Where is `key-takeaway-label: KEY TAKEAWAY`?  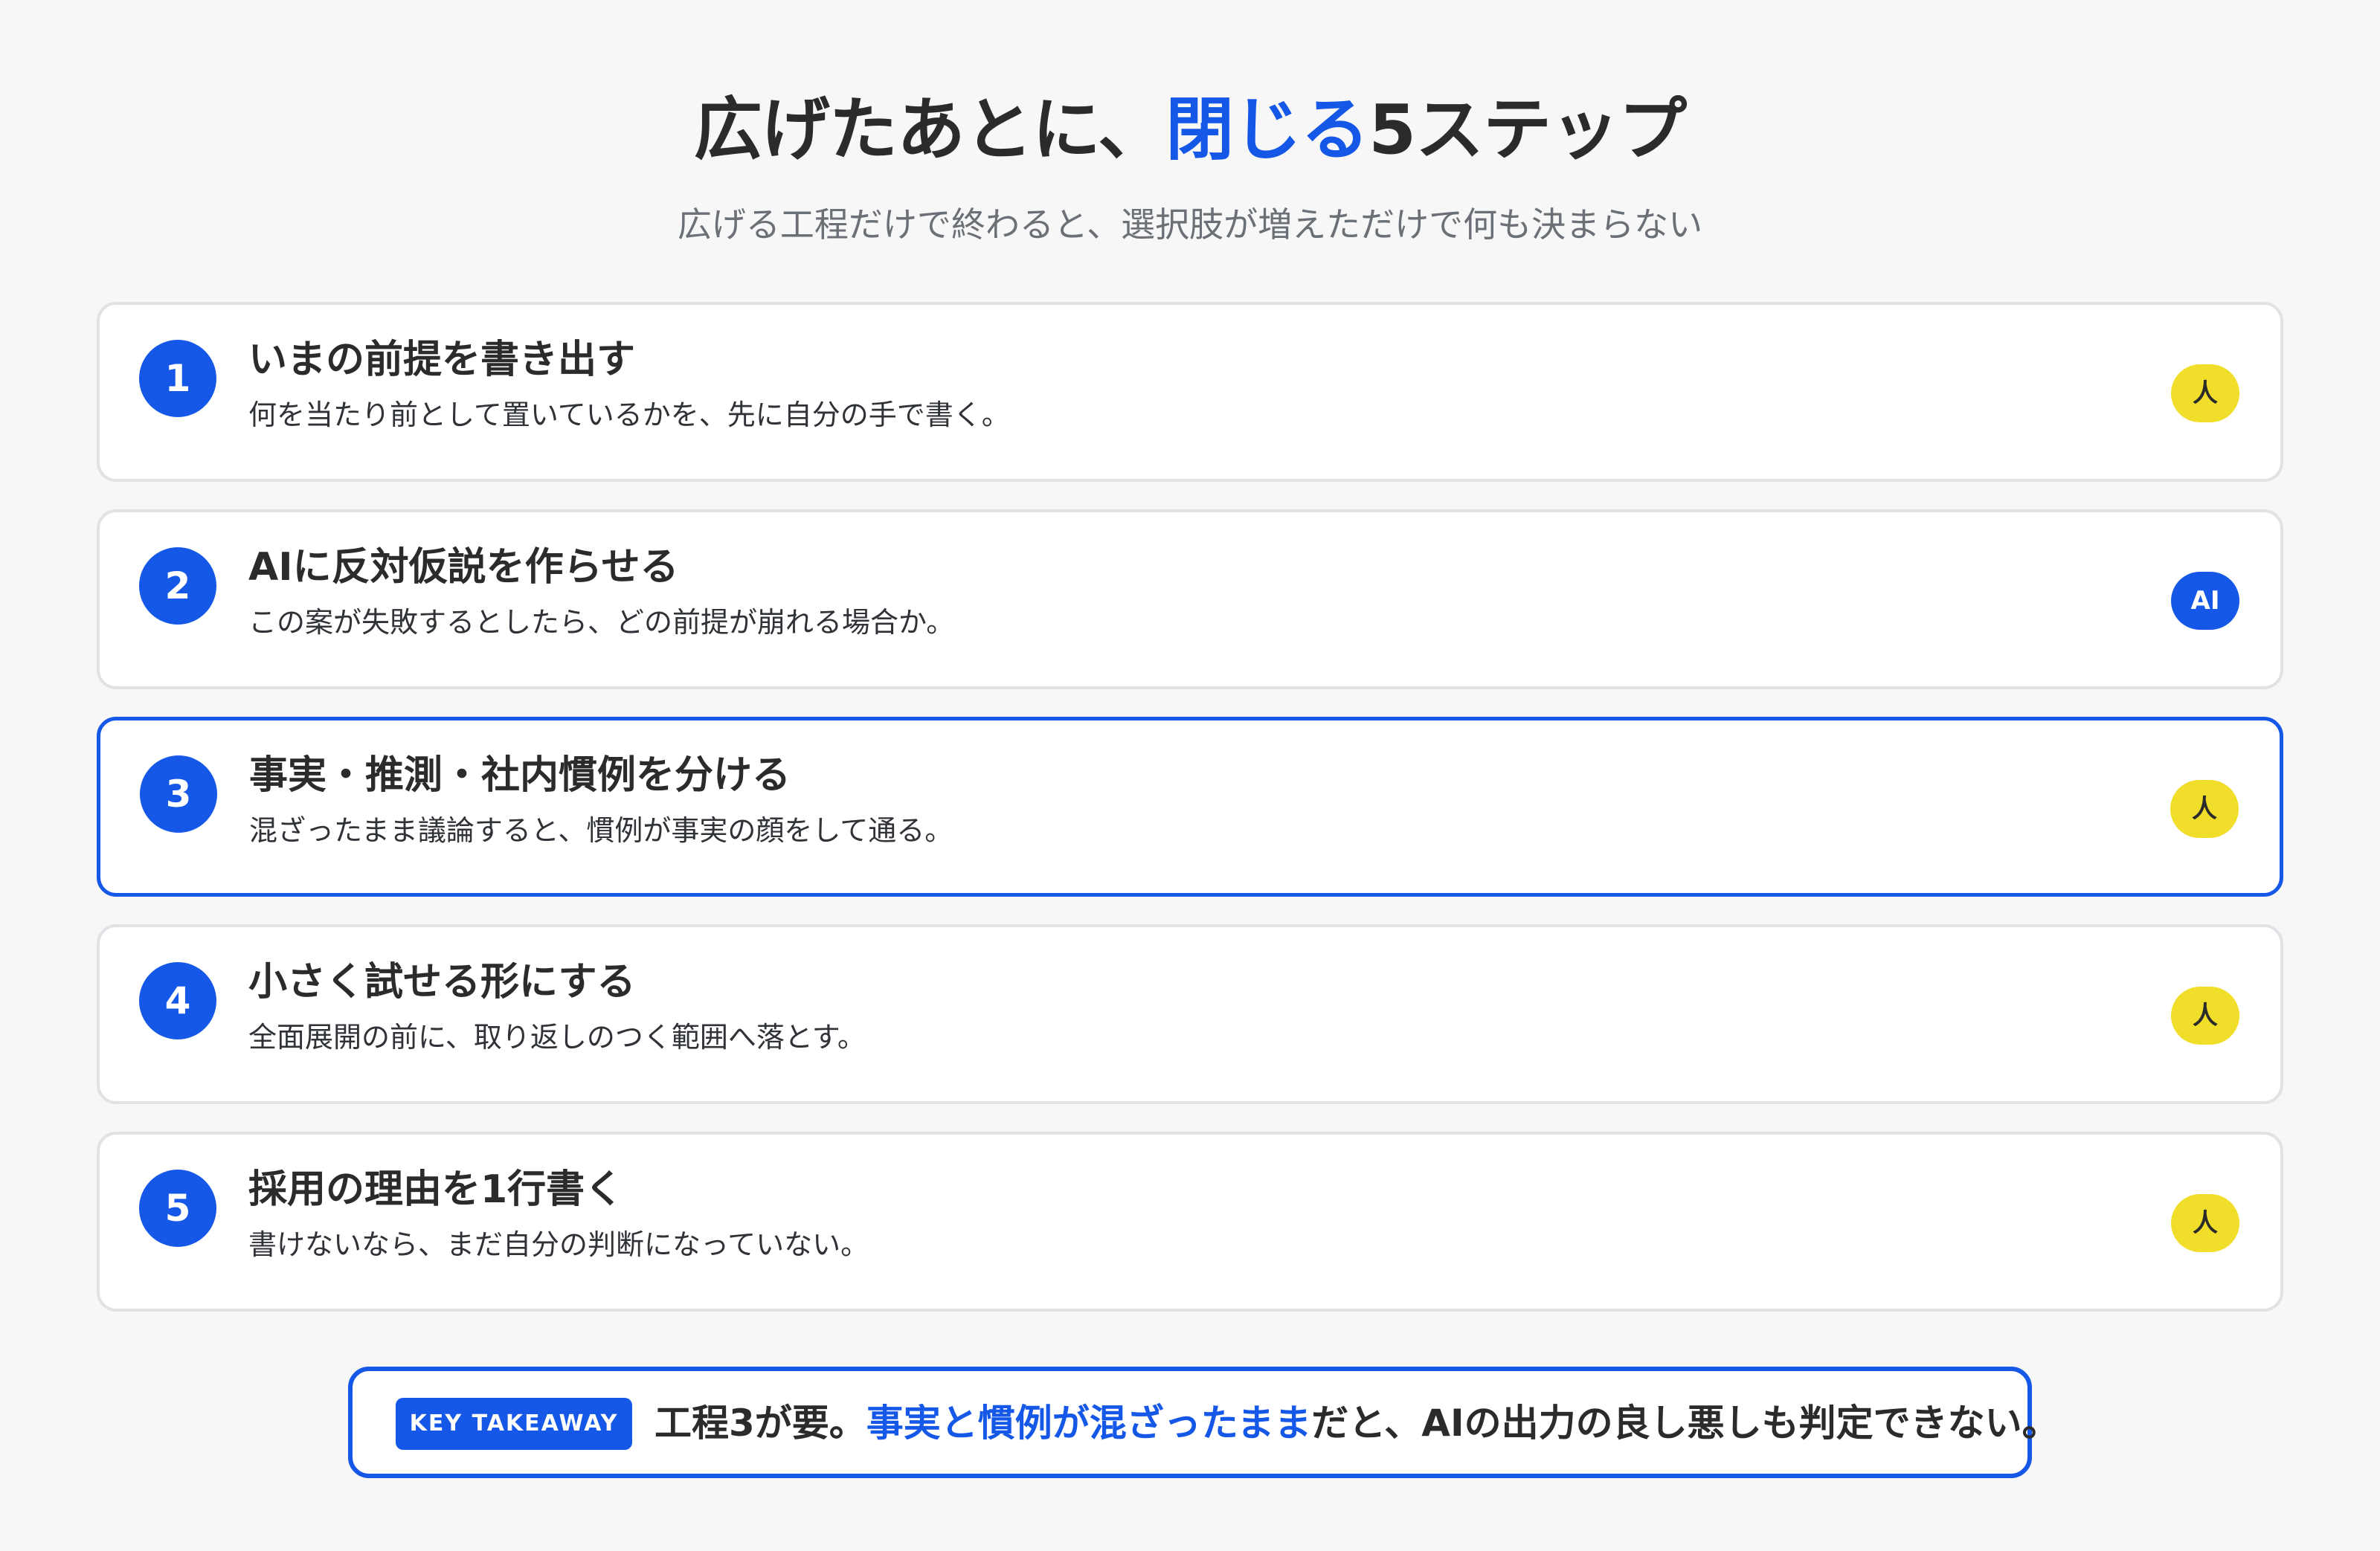 key-takeaway-label: KEY TAKEAWAY is located at coordinates (514, 1424).